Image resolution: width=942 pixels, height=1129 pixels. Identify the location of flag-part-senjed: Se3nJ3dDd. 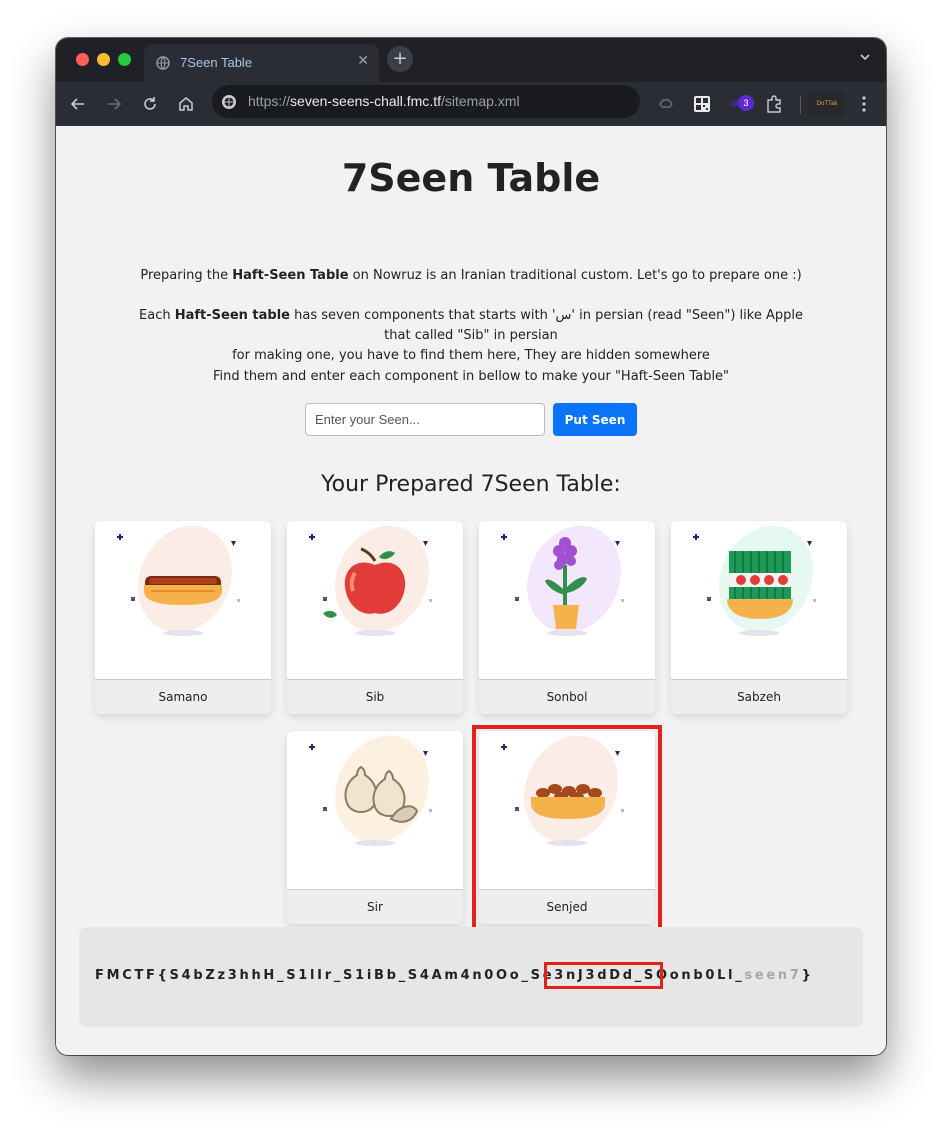
(582, 975).